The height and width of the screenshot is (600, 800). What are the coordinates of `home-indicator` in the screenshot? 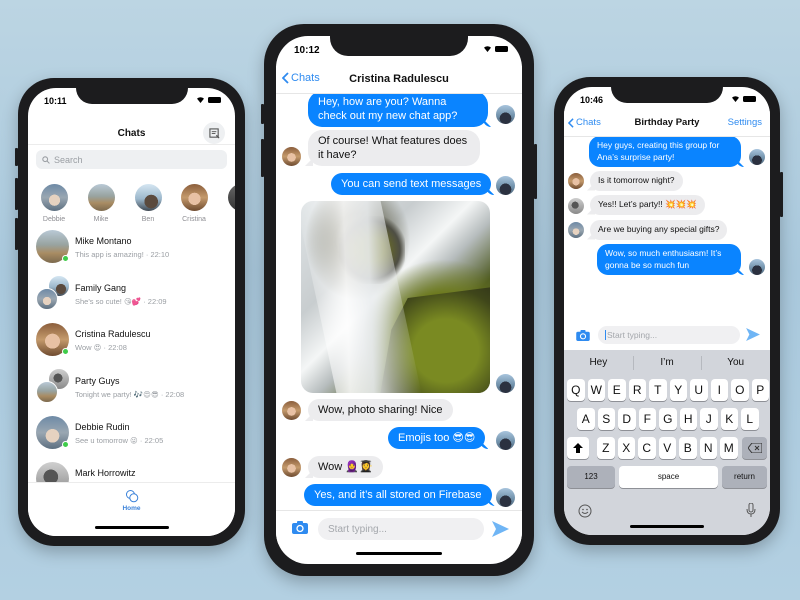 It's located at (667, 526).